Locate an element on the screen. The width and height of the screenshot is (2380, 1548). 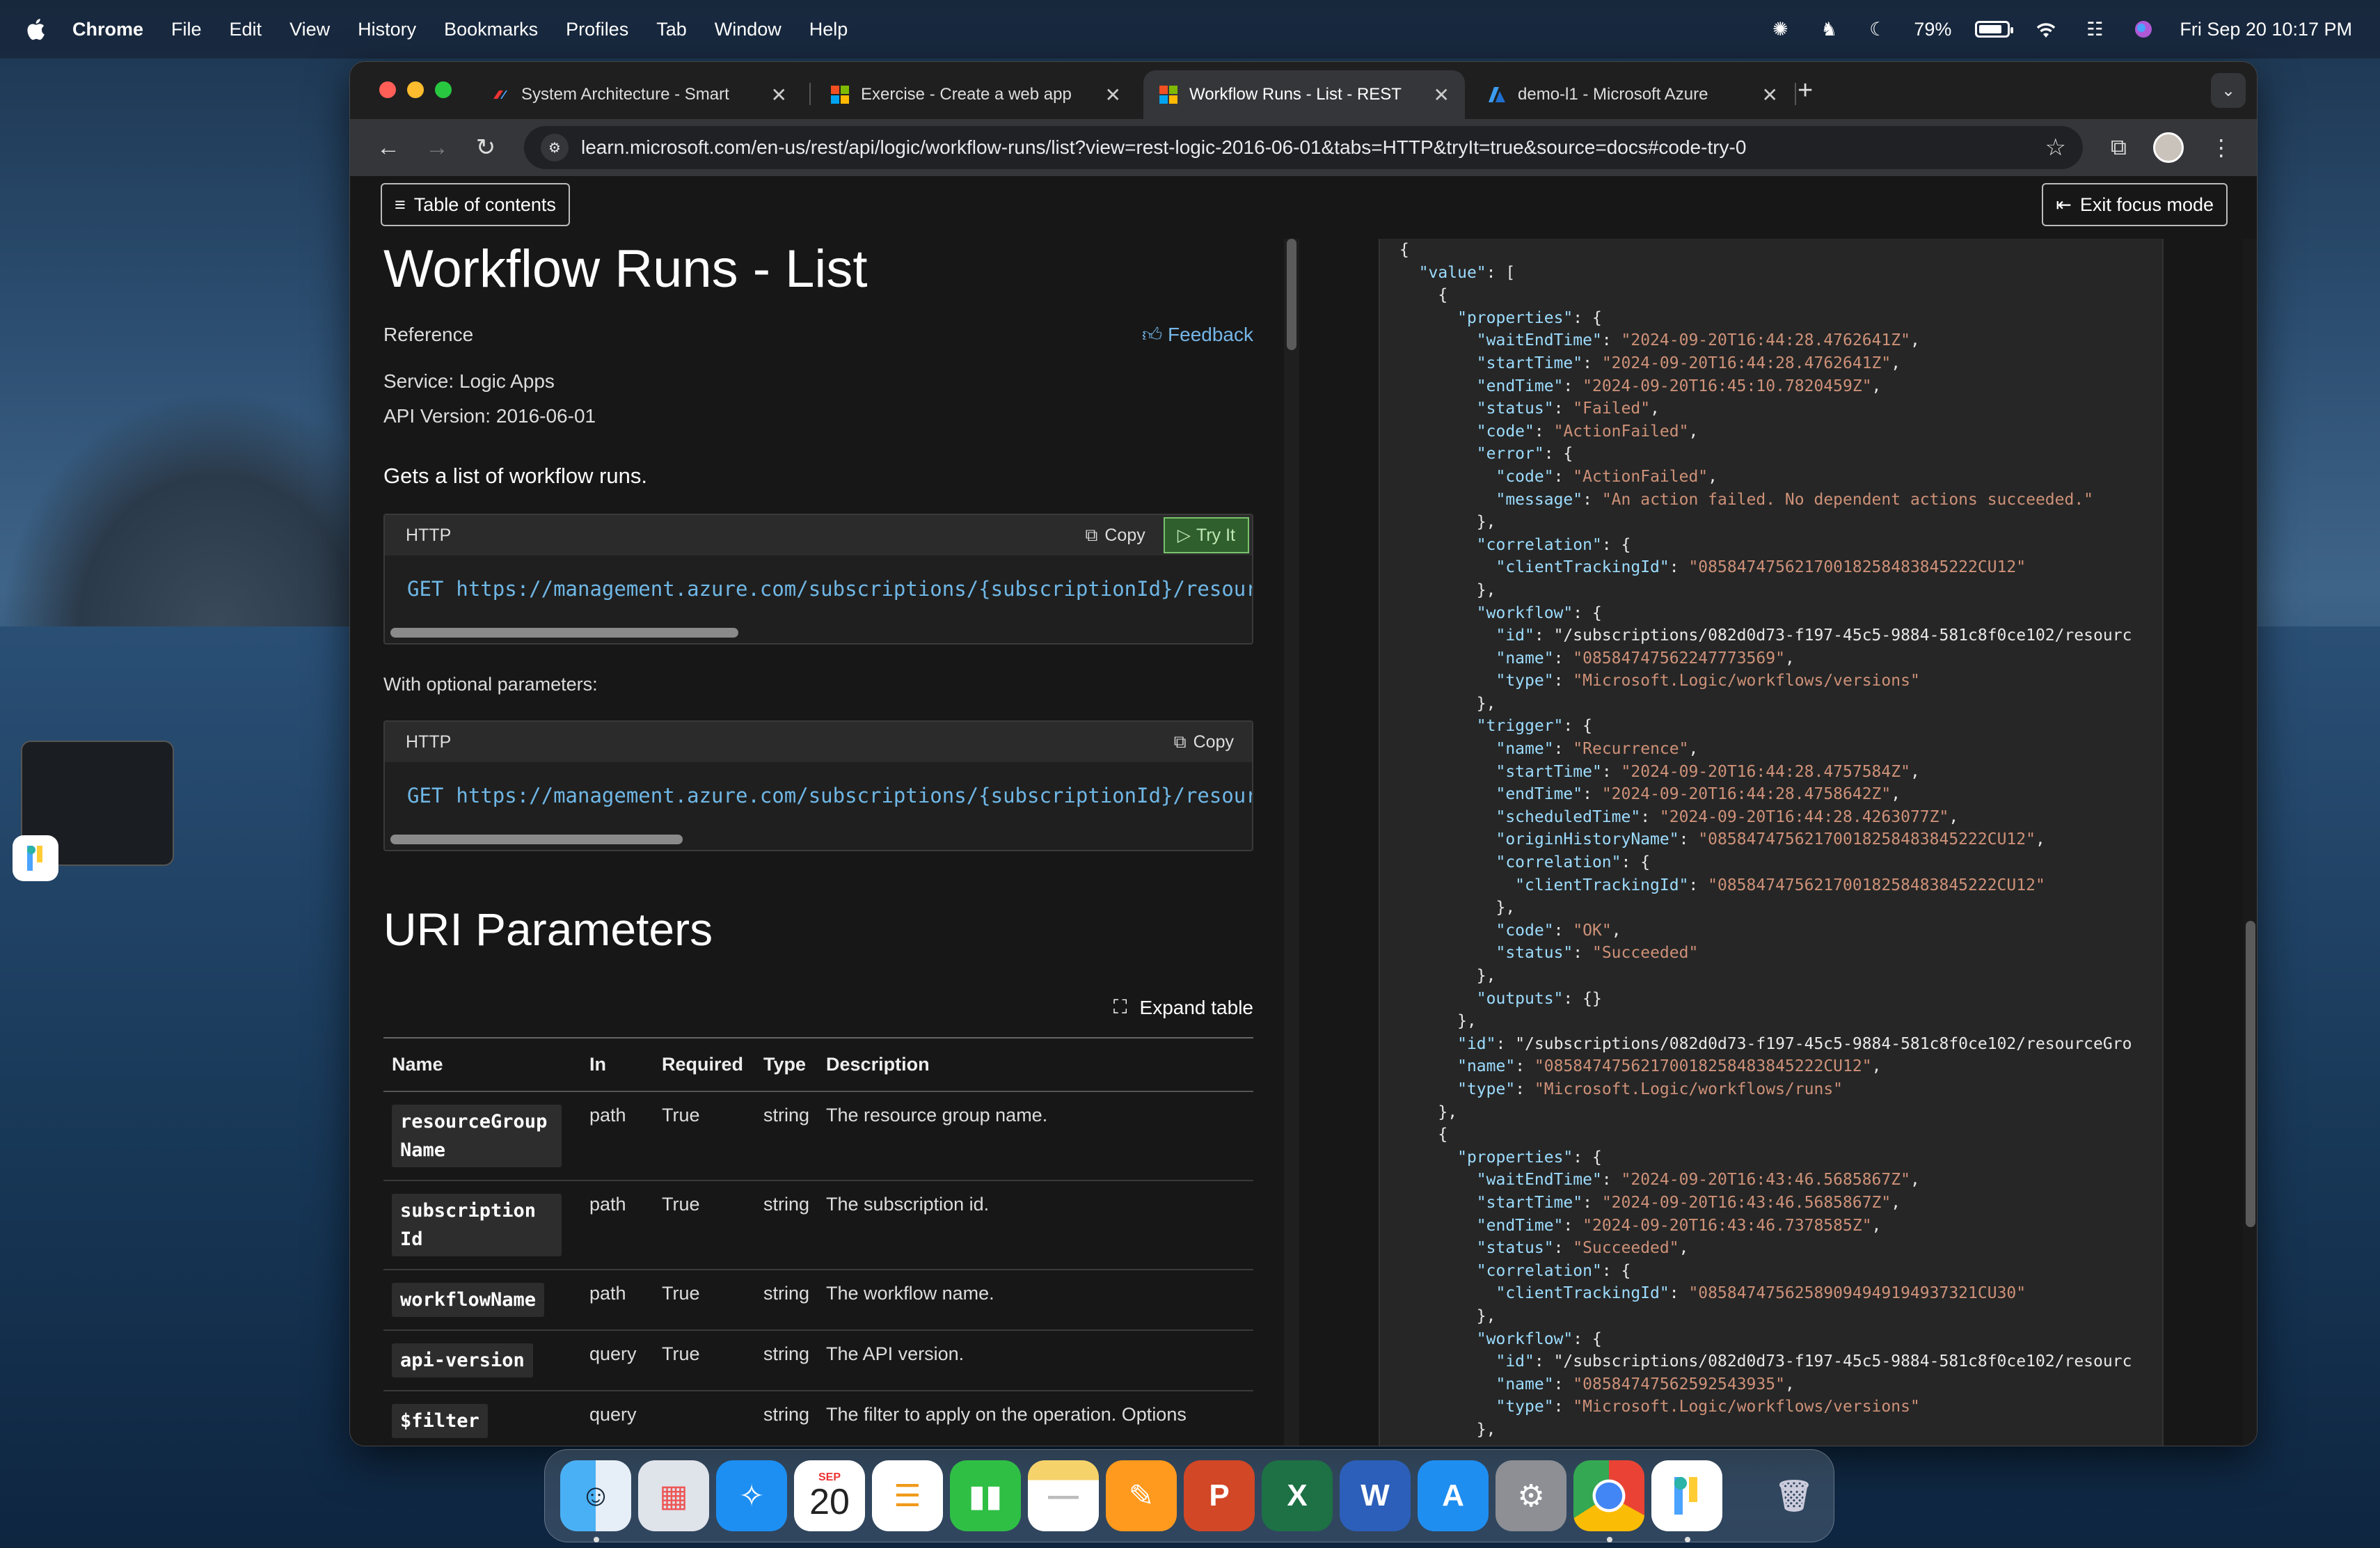
powerpoint-icon: P is located at coordinates (1219, 1495).